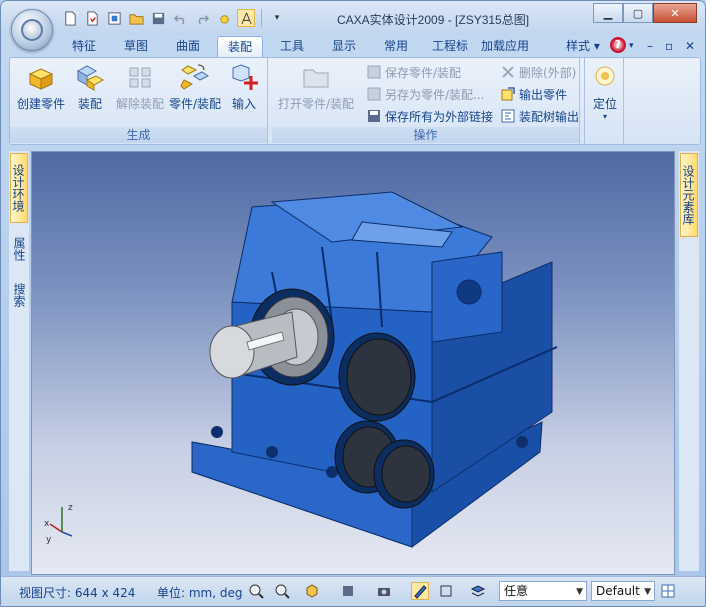 This screenshot has width=706, height=607. What do you see at coordinates (77, 593) in the screenshot?
I see `view-size-text: 视图尺寸: 644 x 424` at bounding box center [77, 593].